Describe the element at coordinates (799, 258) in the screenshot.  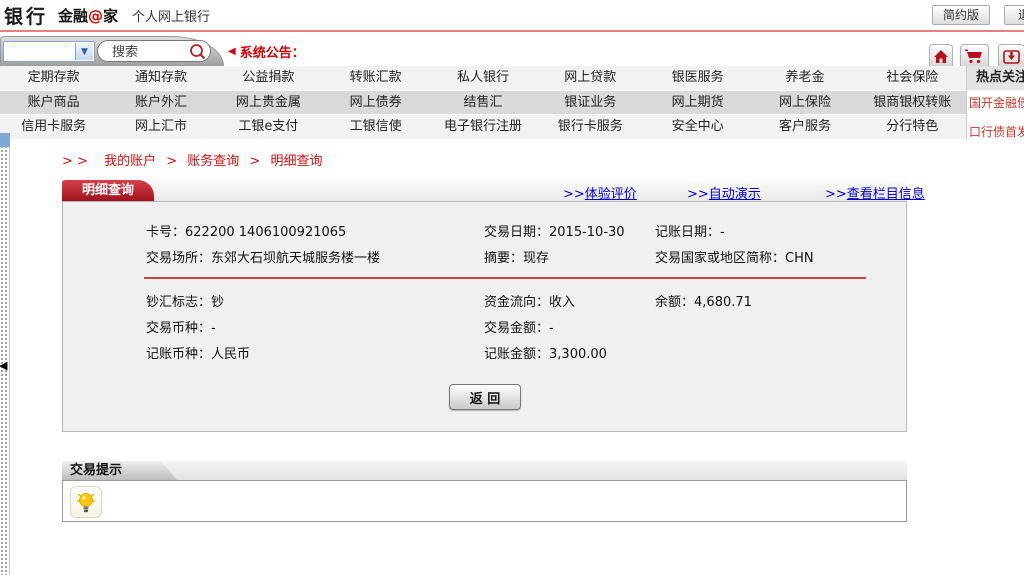
I see `field-value: CHN` at that location.